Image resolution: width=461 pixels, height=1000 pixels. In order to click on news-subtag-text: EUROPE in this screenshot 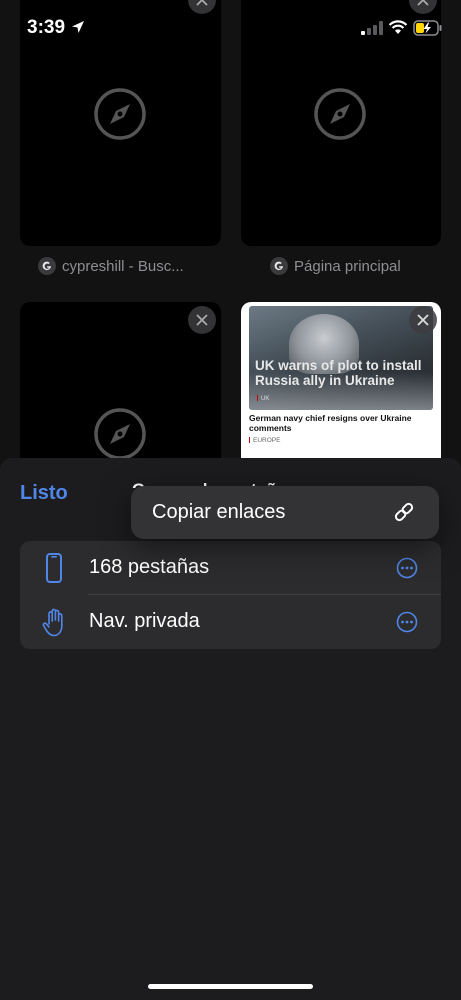, I will do `click(267, 440)`.